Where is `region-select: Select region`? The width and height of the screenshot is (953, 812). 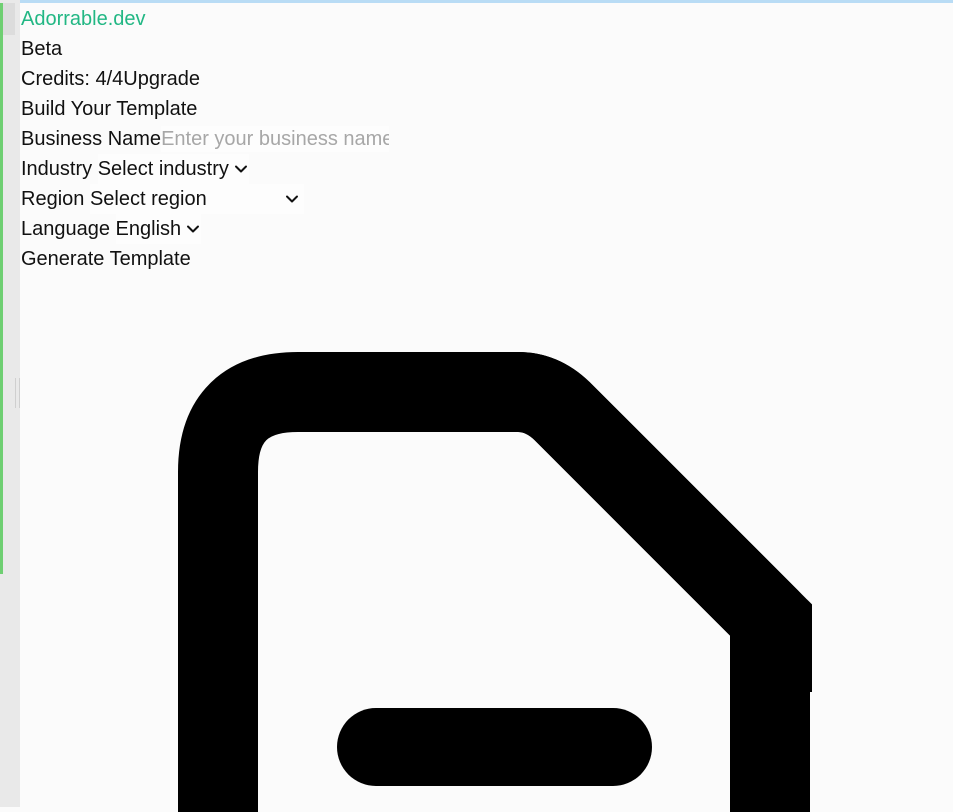 region-select: Select region is located at coordinates (196, 199).